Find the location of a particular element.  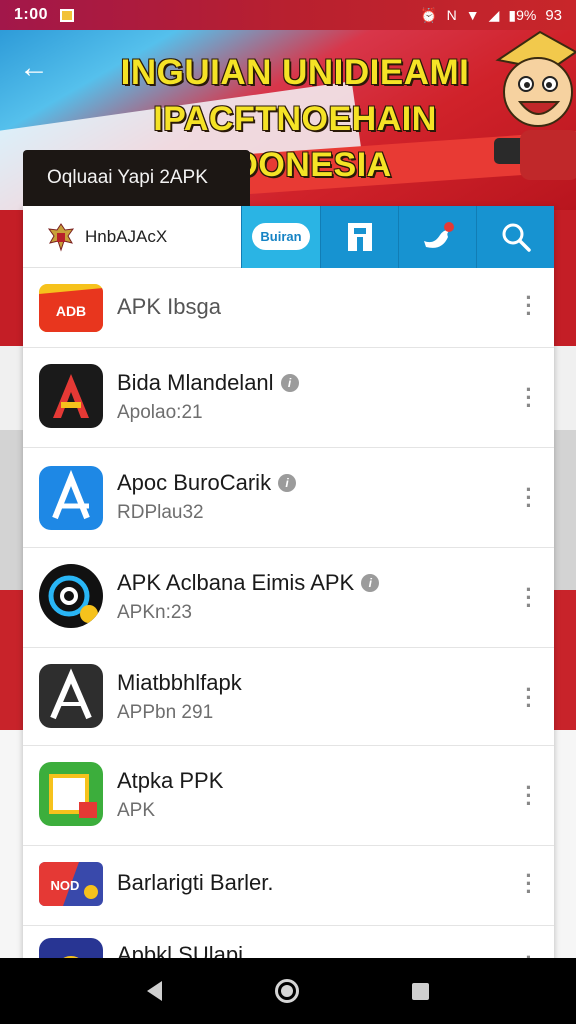

chat-bubble-icon: Buiran is located at coordinates (281, 236).